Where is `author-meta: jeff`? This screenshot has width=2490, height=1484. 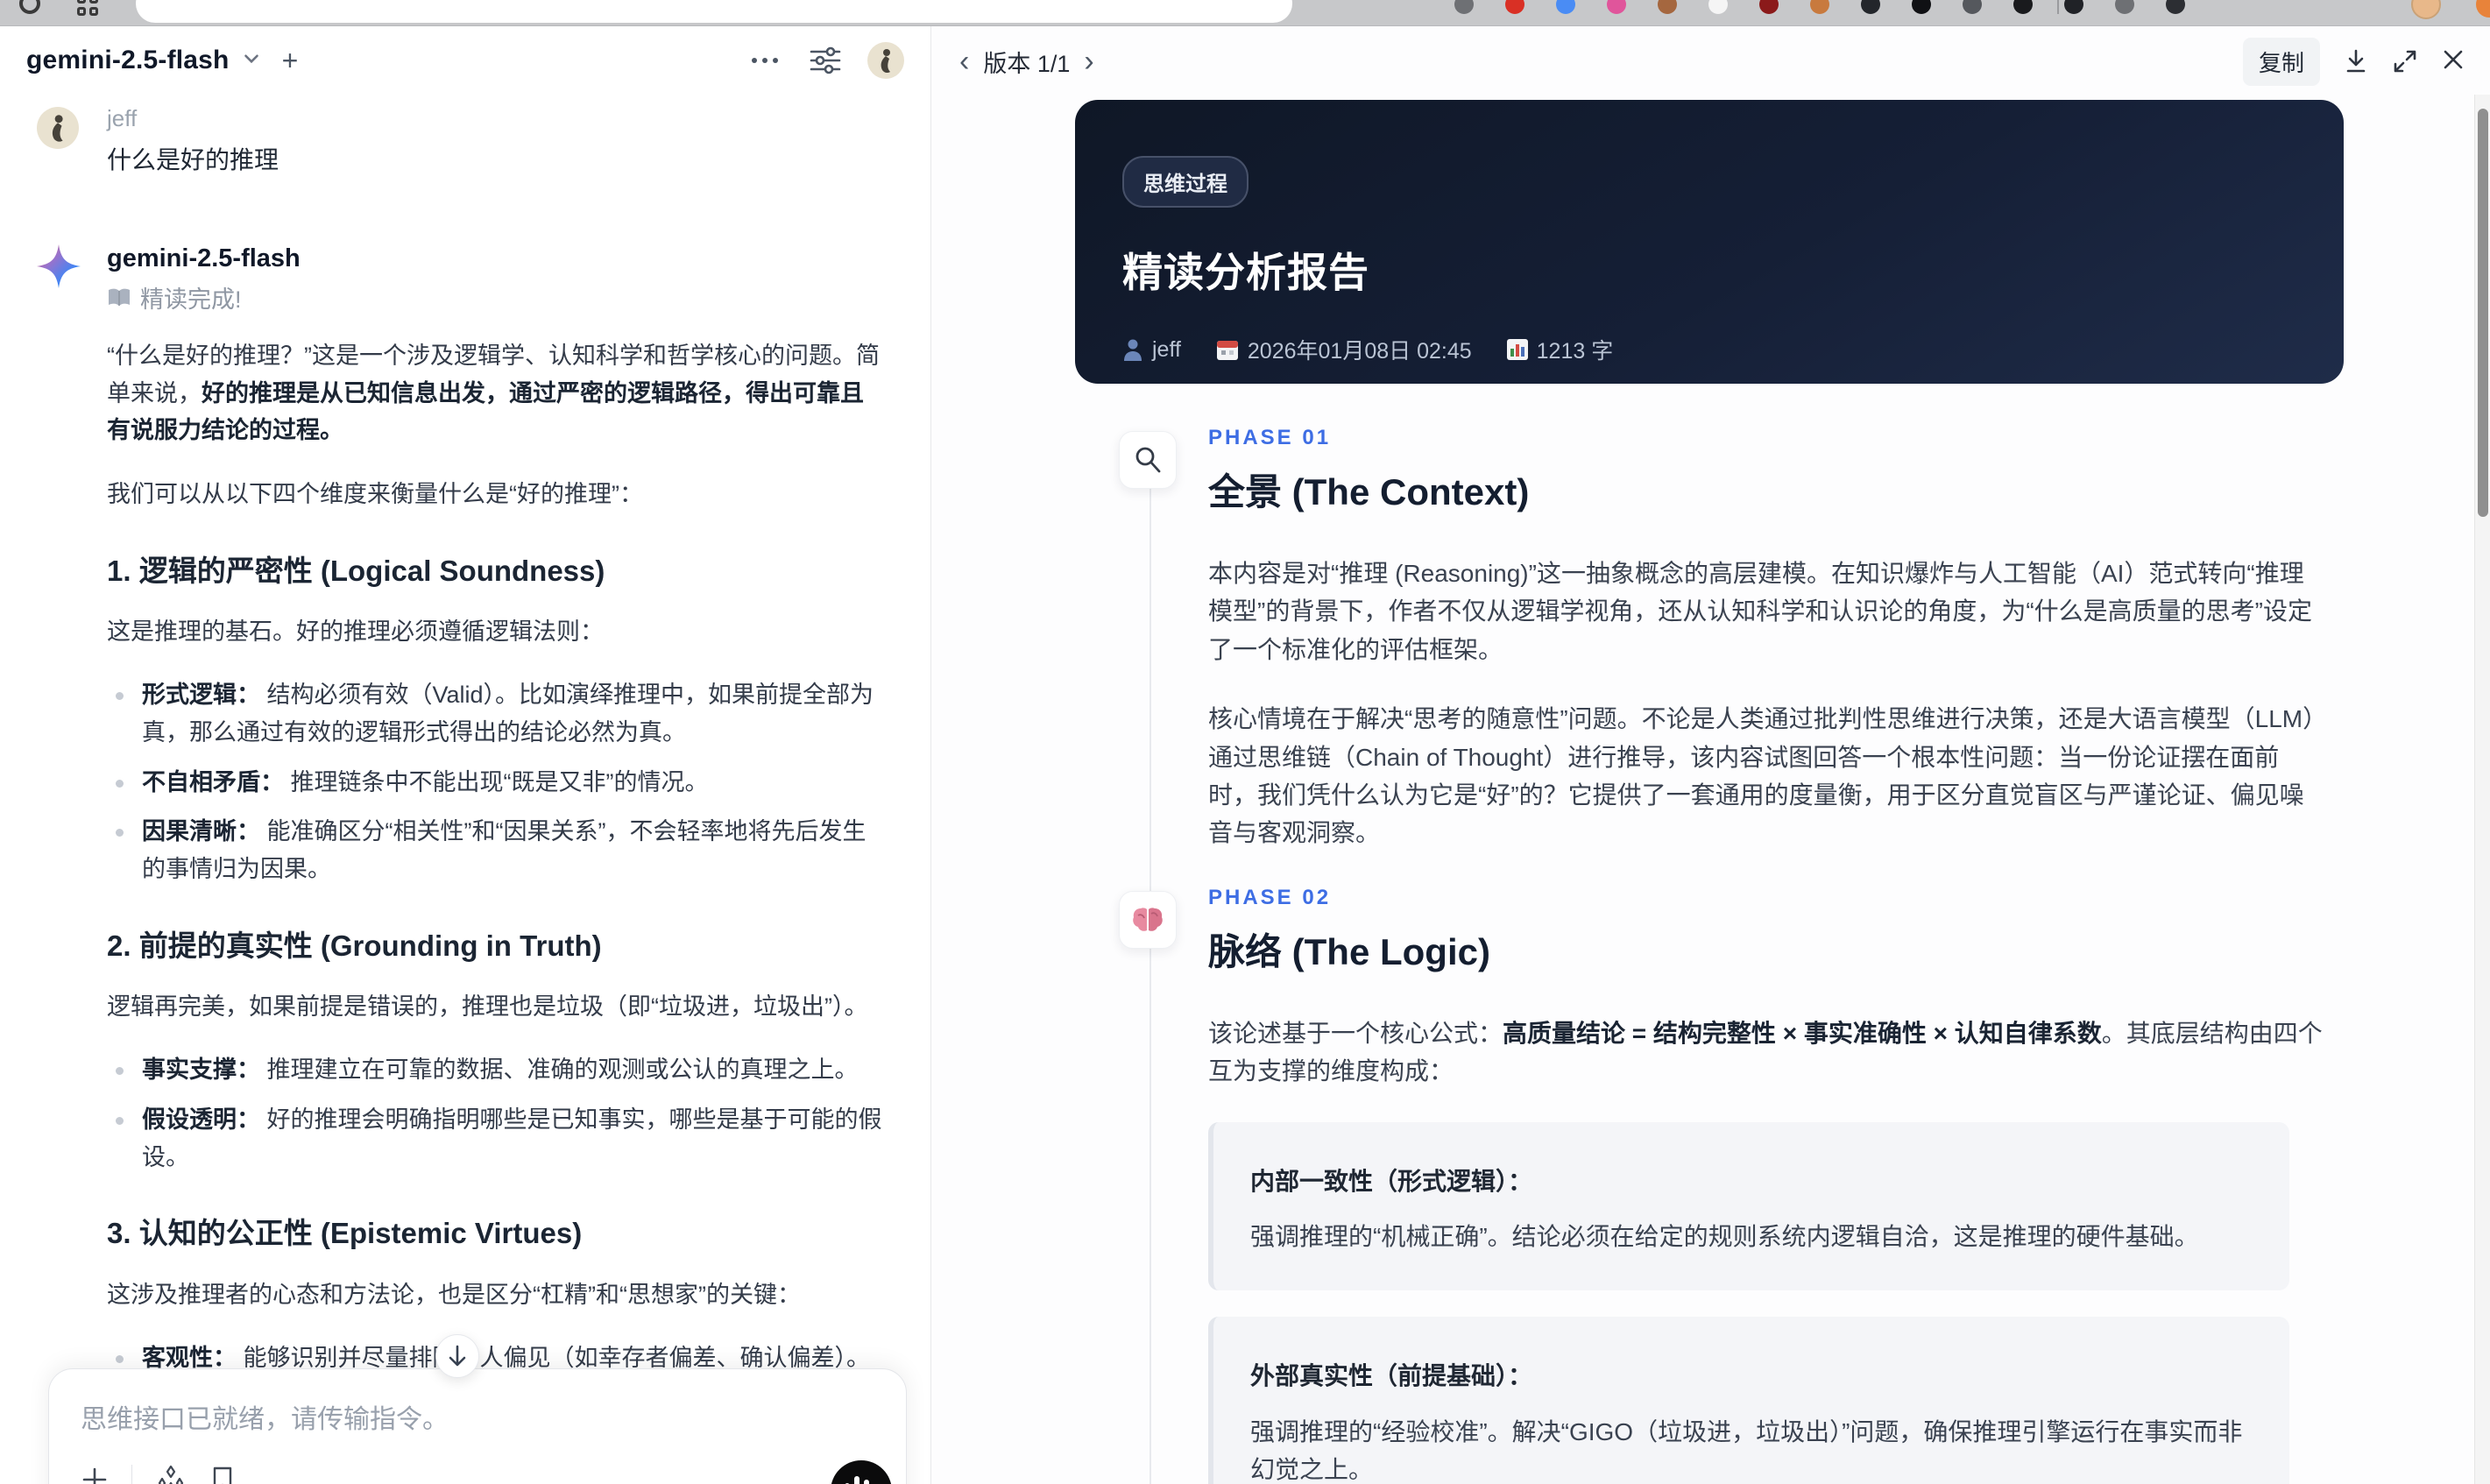
author-meta: jeff is located at coordinates (1151, 350).